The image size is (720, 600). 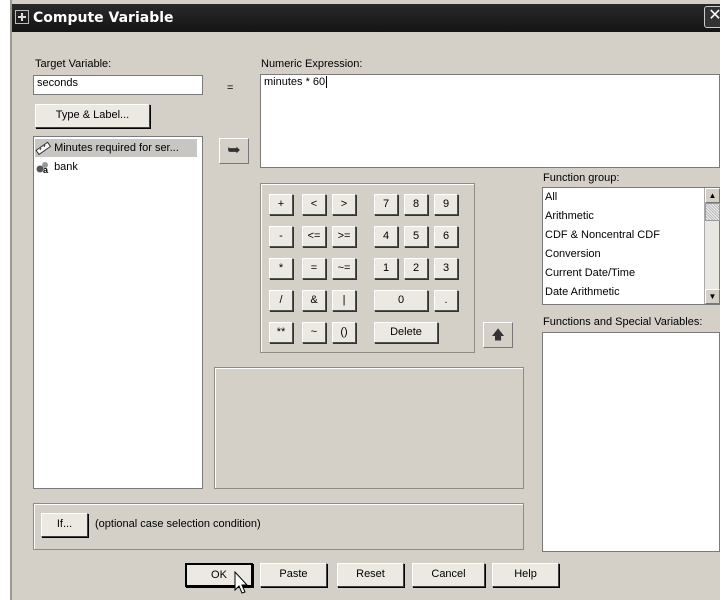 What do you see at coordinates (42, 168) in the screenshot?
I see `nominal-variable-icon: a` at bounding box center [42, 168].